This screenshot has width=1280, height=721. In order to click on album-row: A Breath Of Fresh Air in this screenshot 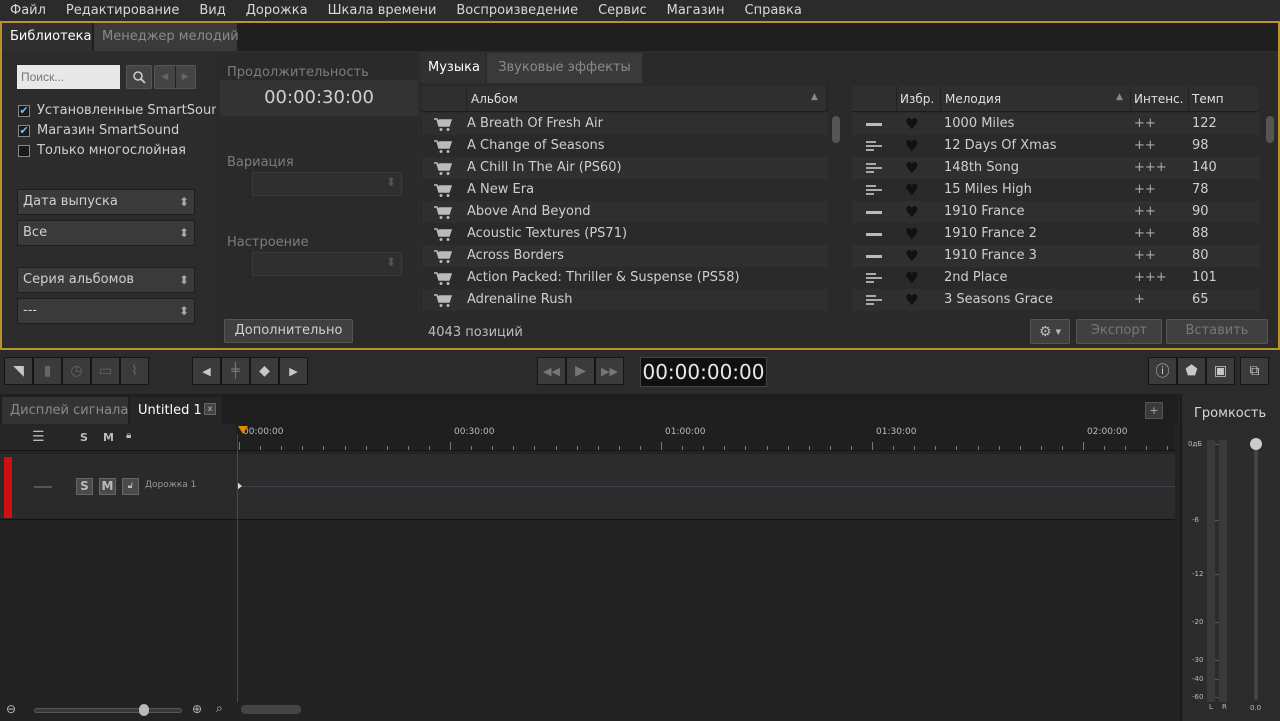, I will do `click(625, 124)`.